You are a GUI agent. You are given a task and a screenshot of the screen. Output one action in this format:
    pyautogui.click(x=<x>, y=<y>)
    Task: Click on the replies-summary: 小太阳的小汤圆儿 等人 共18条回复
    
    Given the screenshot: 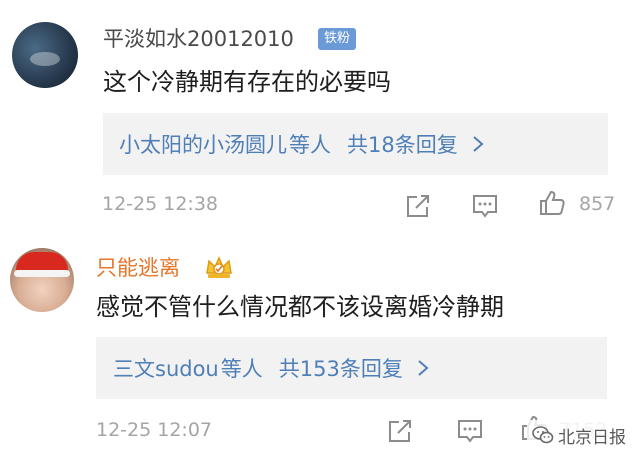 What is the action you would take?
    pyautogui.click(x=355, y=144)
    